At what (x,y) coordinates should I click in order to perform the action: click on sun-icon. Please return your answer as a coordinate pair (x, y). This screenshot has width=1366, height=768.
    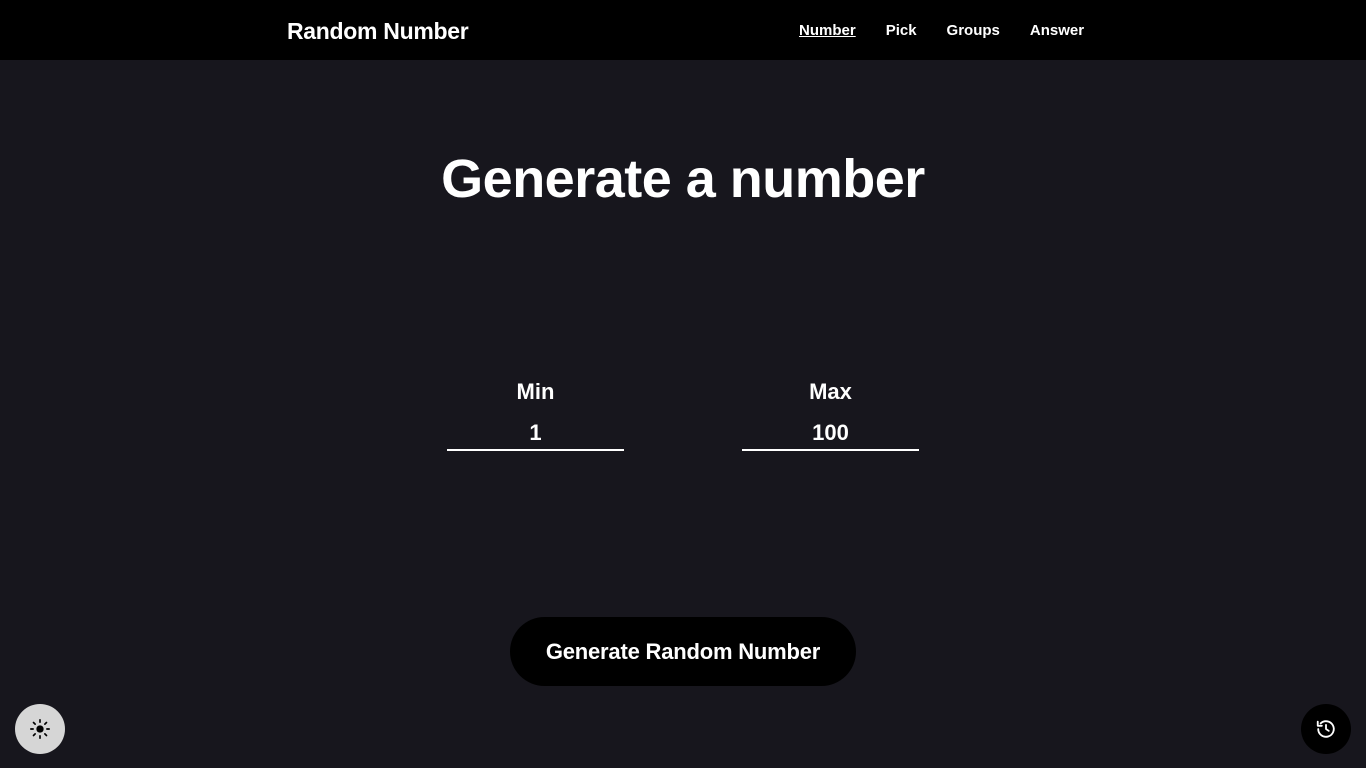
    Looking at the image, I should click on (40, 729).